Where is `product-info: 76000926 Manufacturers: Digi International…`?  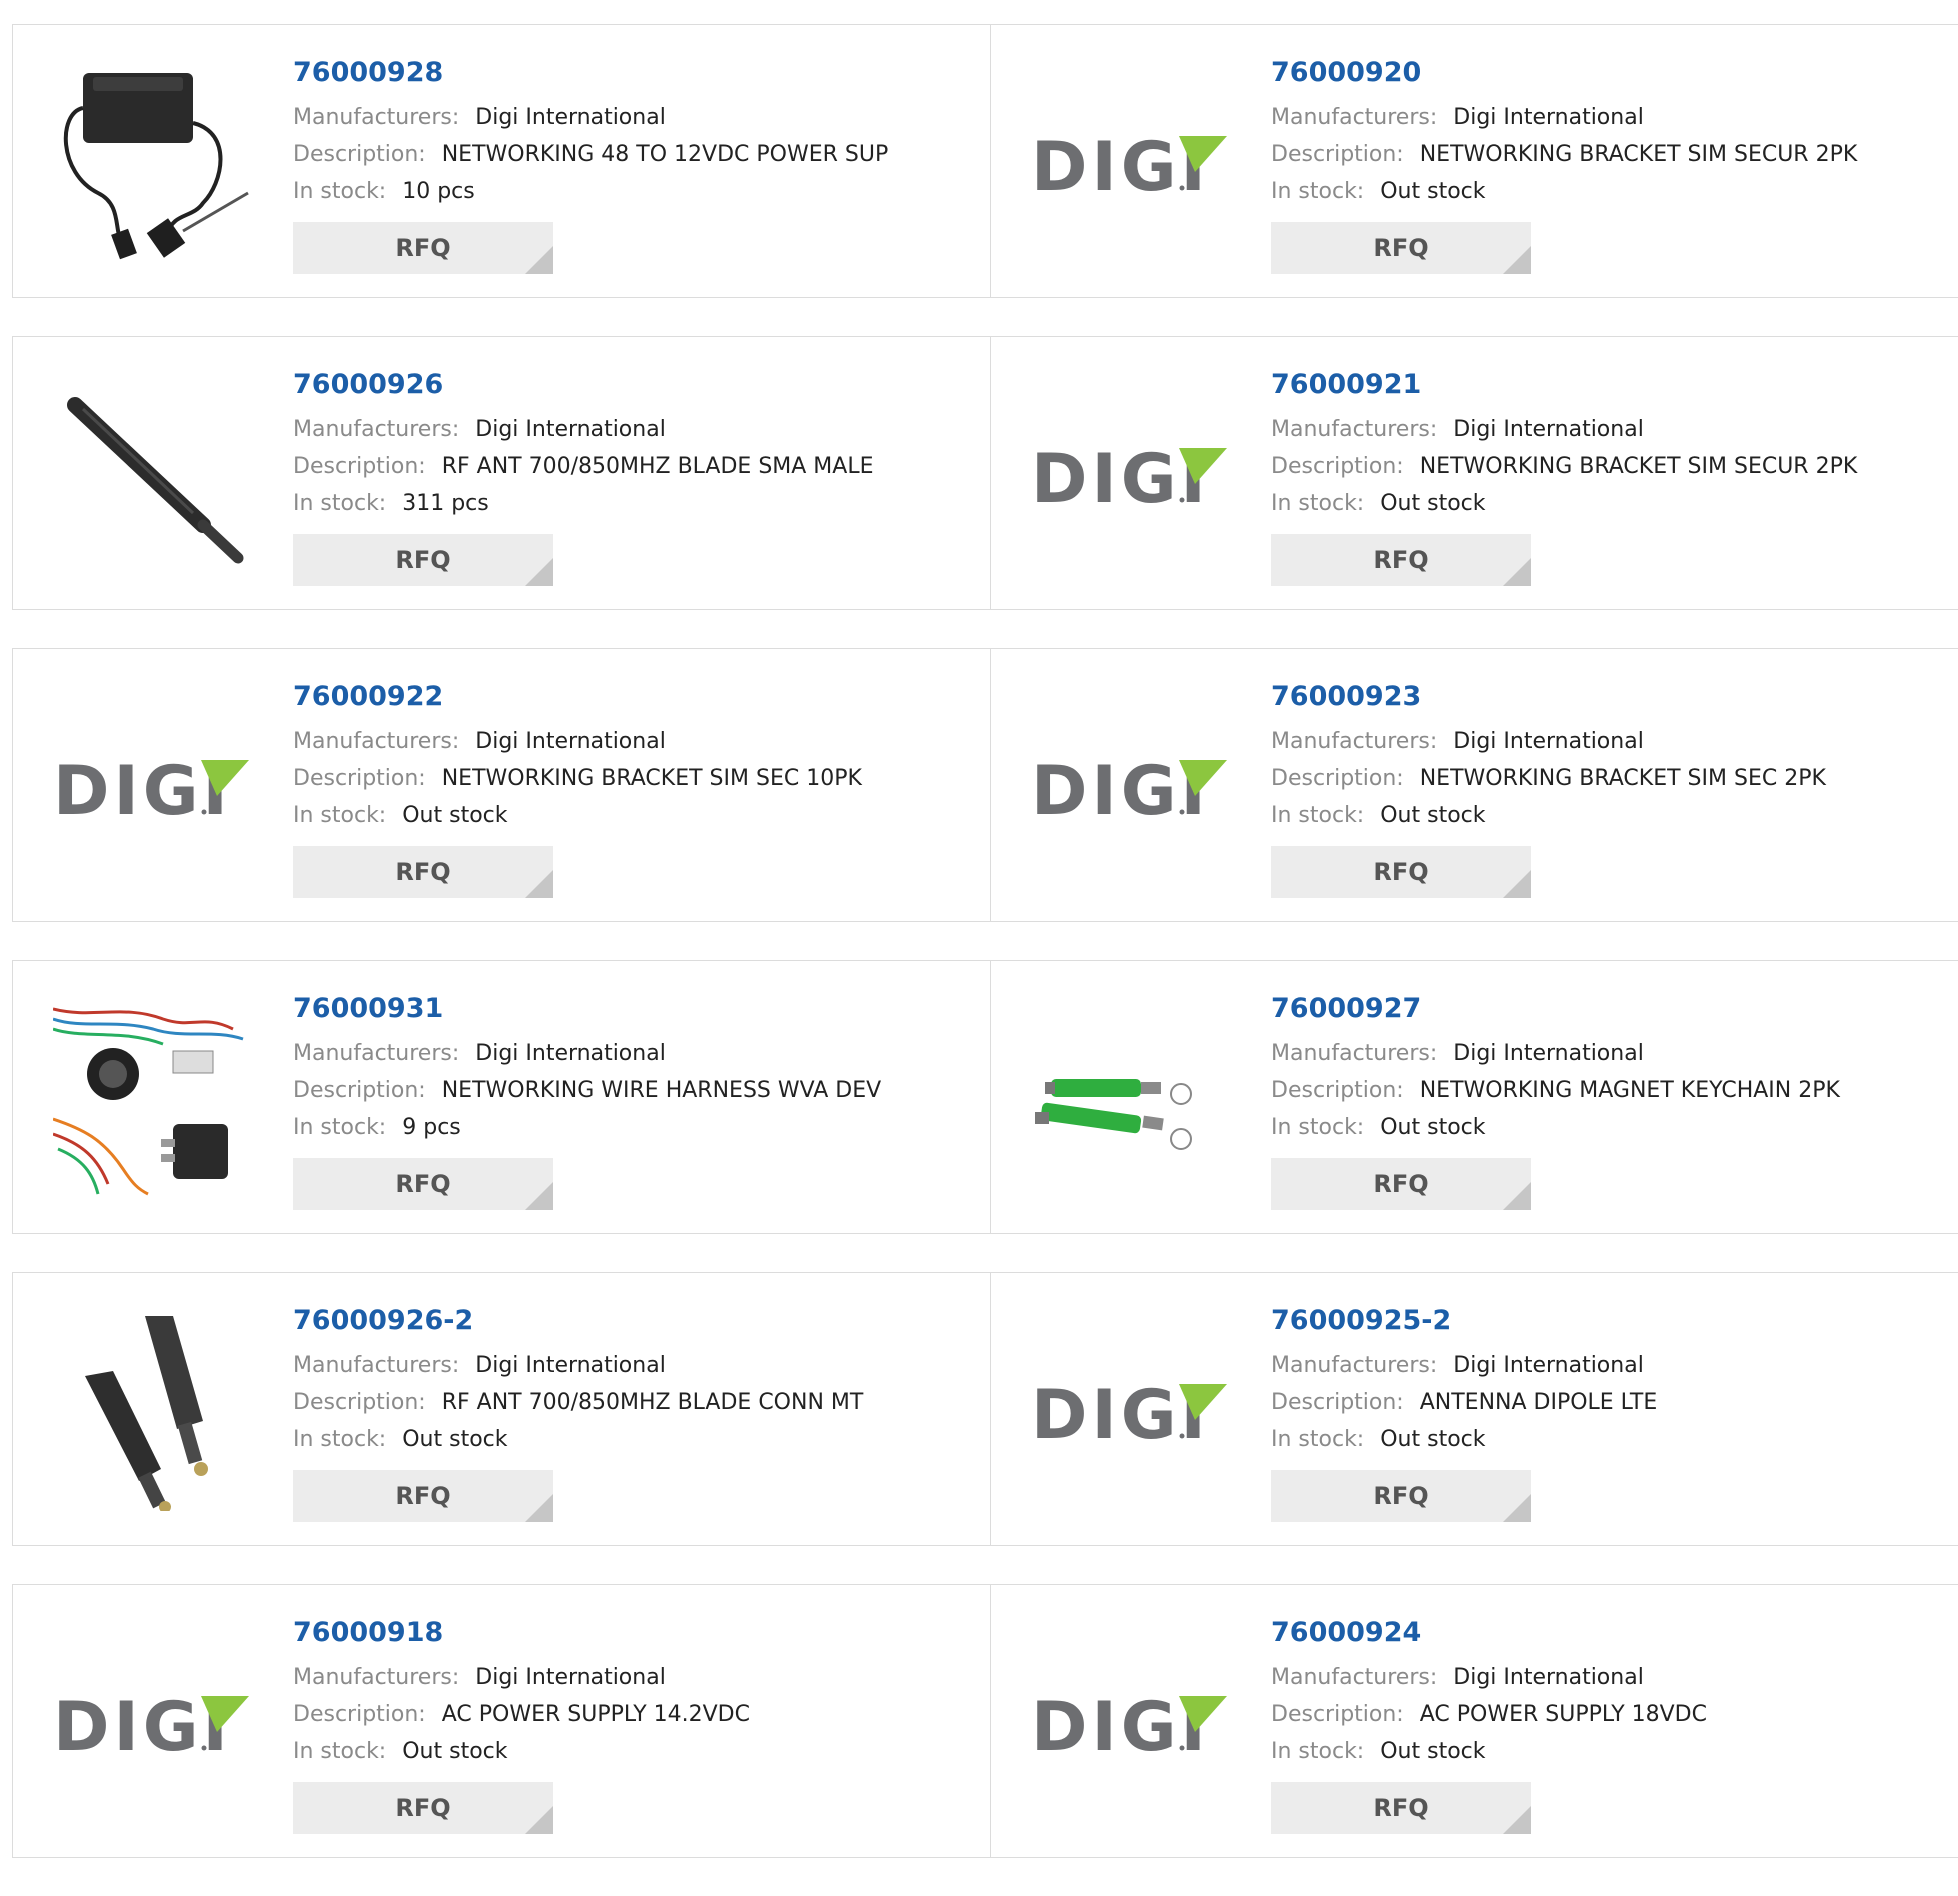 product-info: 76000926 Manufacturers: Digi International… is located at coordinates (583, 475).